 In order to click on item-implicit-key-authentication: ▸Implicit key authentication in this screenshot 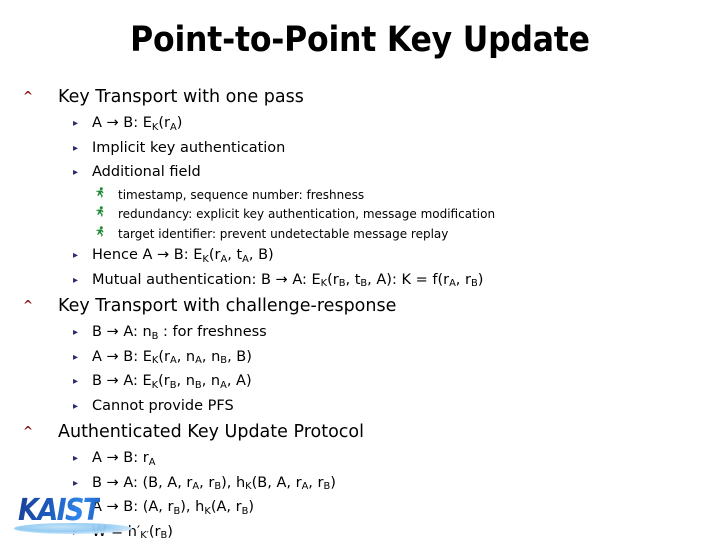, I will do `click(360, 149)`.